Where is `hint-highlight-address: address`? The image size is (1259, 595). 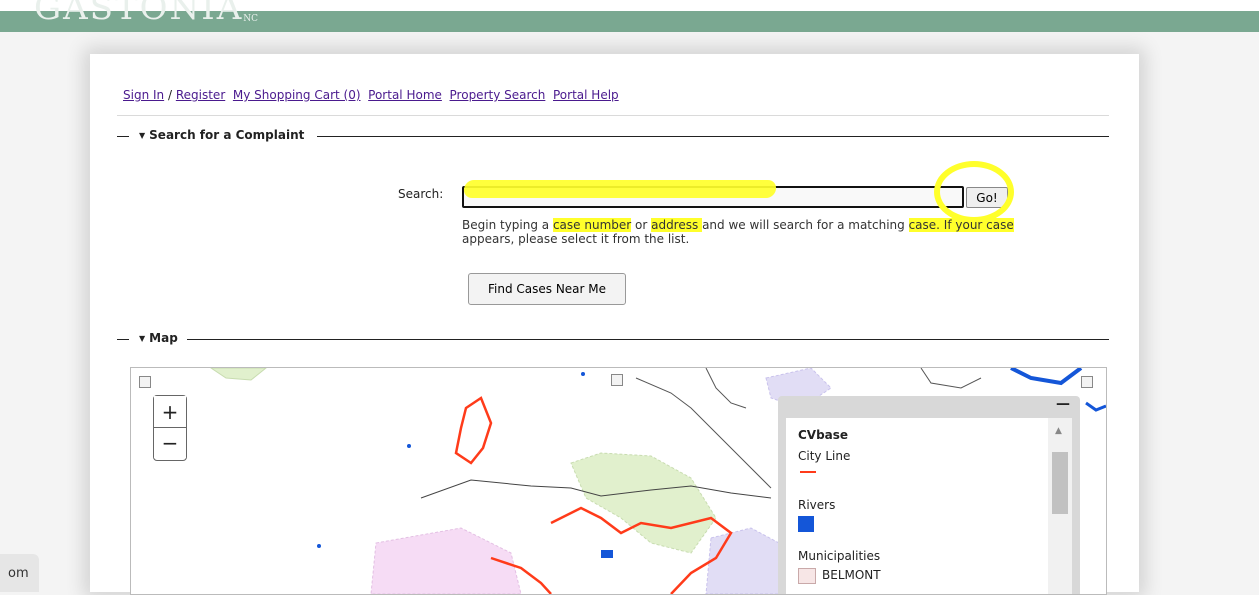
hint-highlight-address: address is located at coordinates (677, 225).